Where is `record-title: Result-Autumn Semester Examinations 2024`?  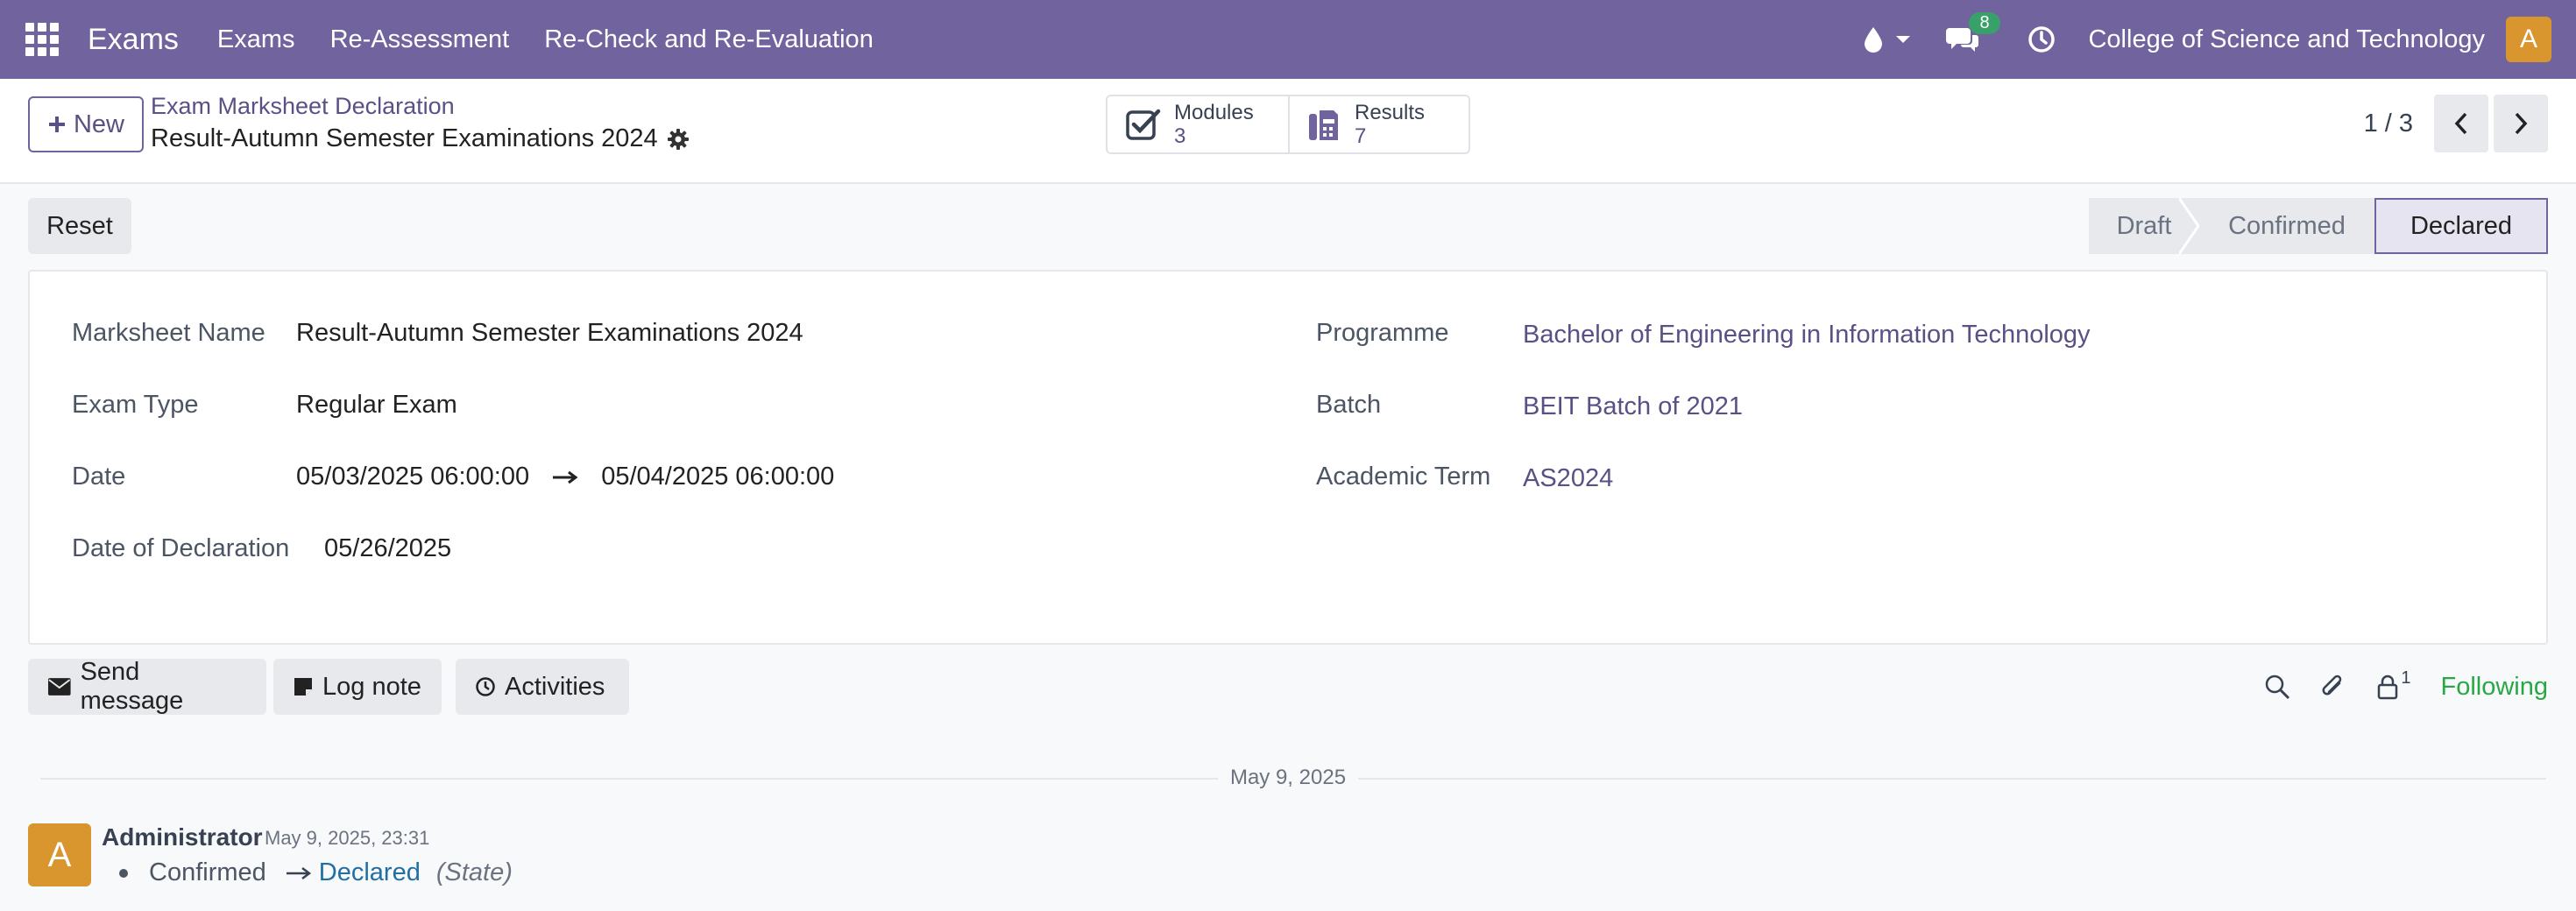
record-title: Result-Autumn Semester Examinations 2024 is located at coordinates (420, 138).